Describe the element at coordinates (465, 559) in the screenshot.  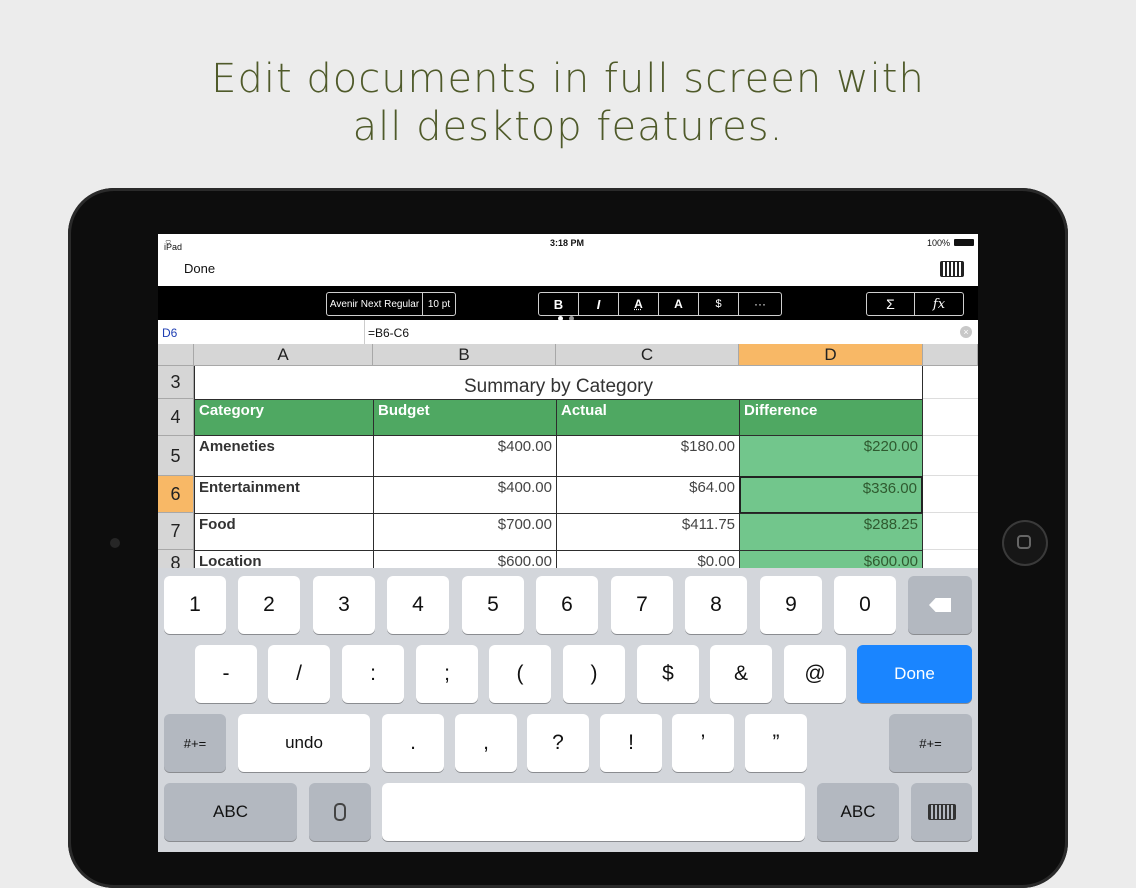
I see `cell-budget: $600.00` at that location.